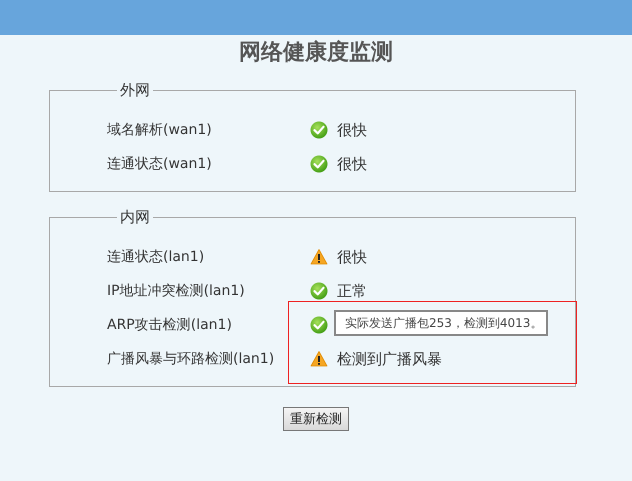 The height and width of the screenshot is (481, 632). I want to click on status-text: 检测到广播风暴, so click(389, 359).